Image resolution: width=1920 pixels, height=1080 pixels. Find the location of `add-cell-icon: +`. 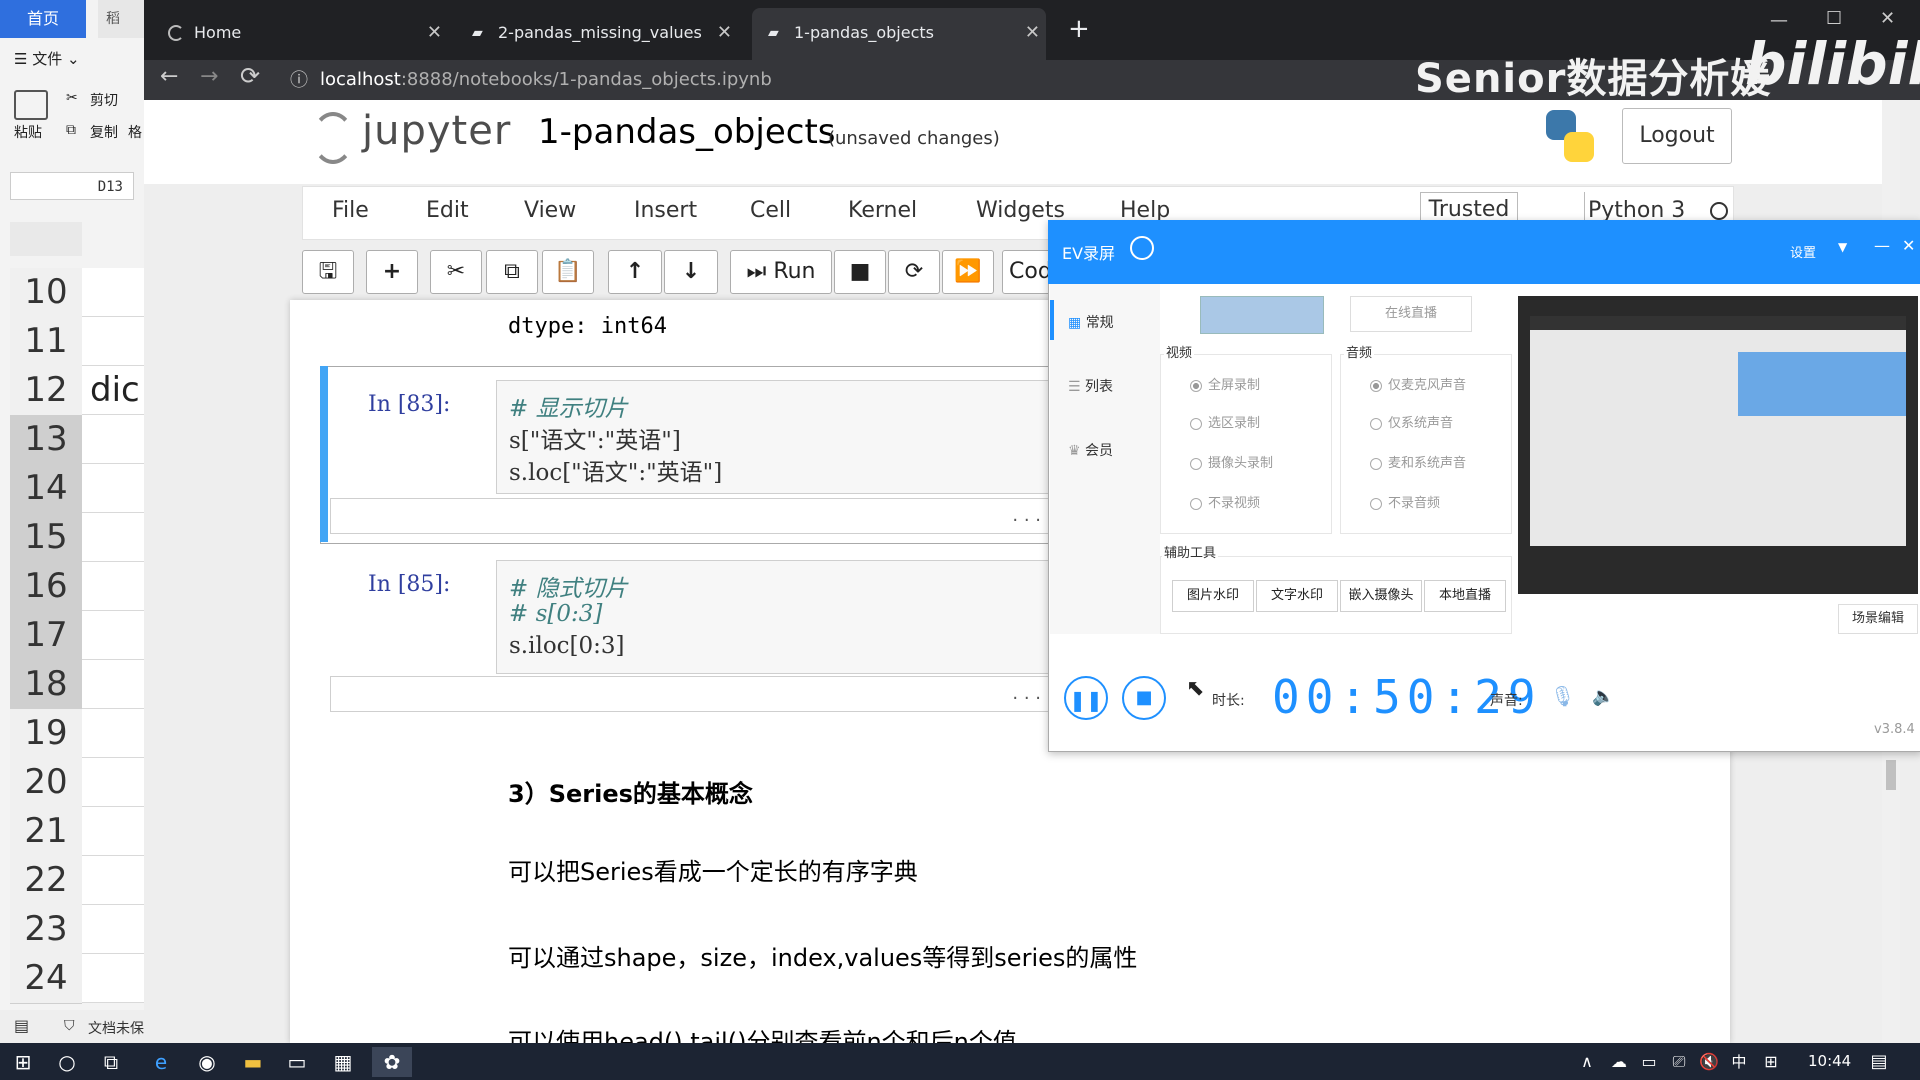

add-cell-icon: + is located at coordinates (392, 272).